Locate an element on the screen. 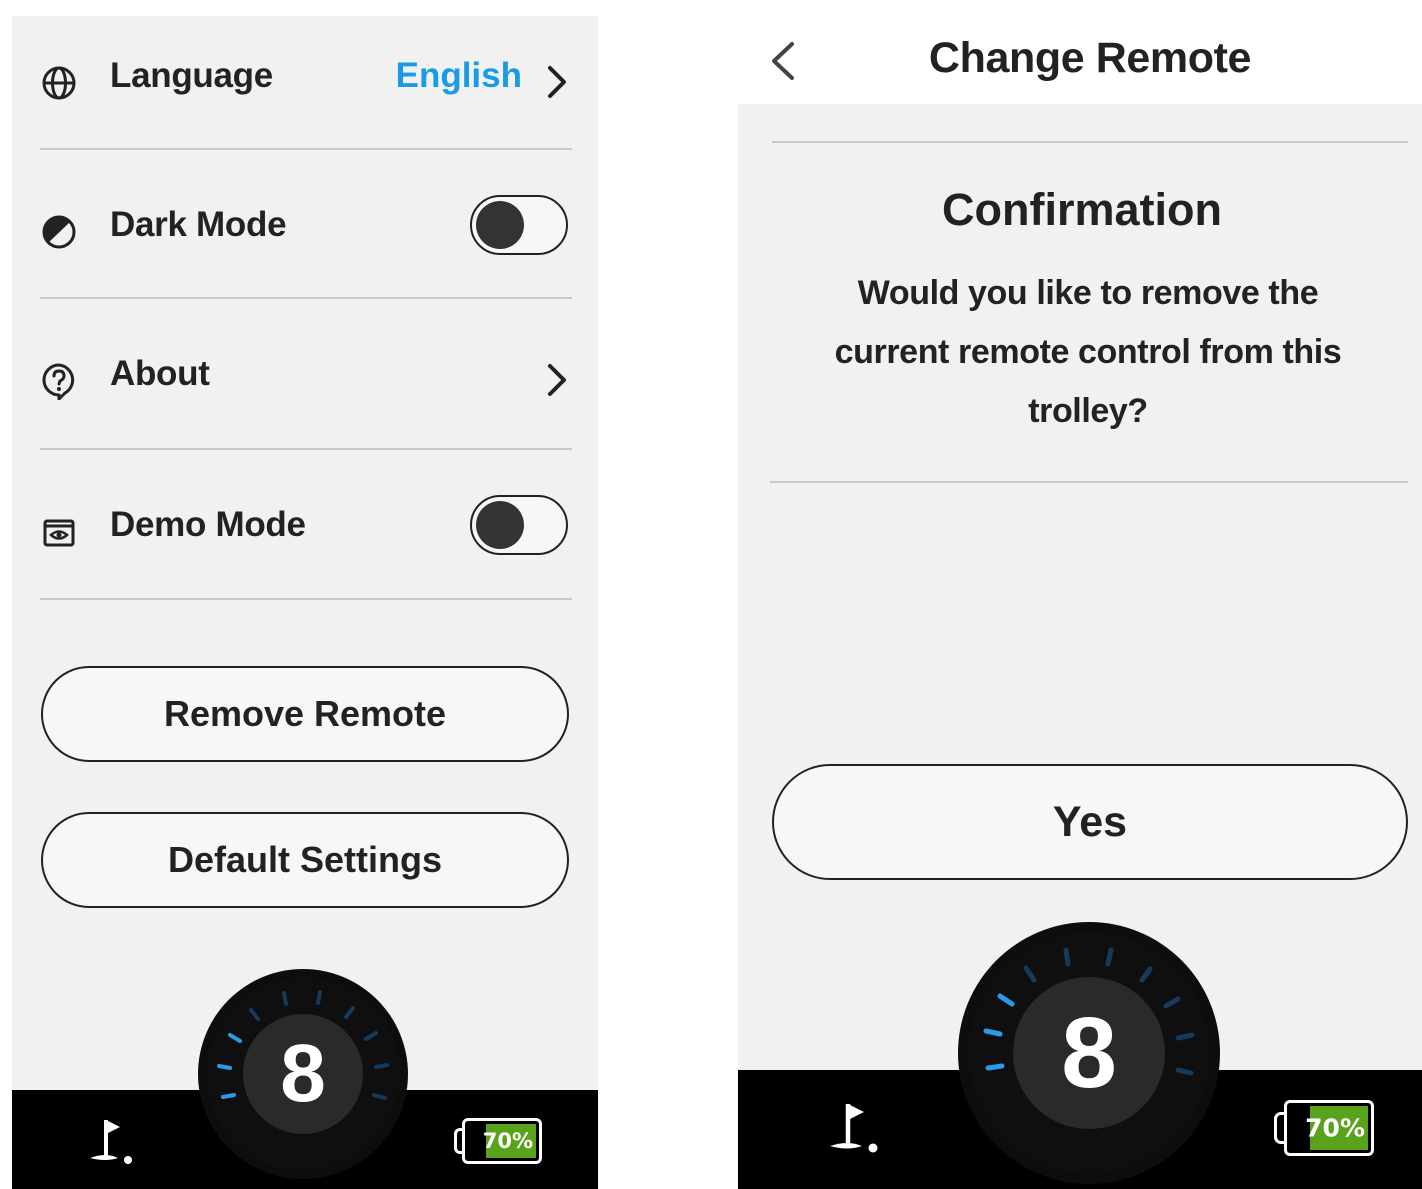  remove-remote-button: Remove Remote is located at coordinates (305, 714).